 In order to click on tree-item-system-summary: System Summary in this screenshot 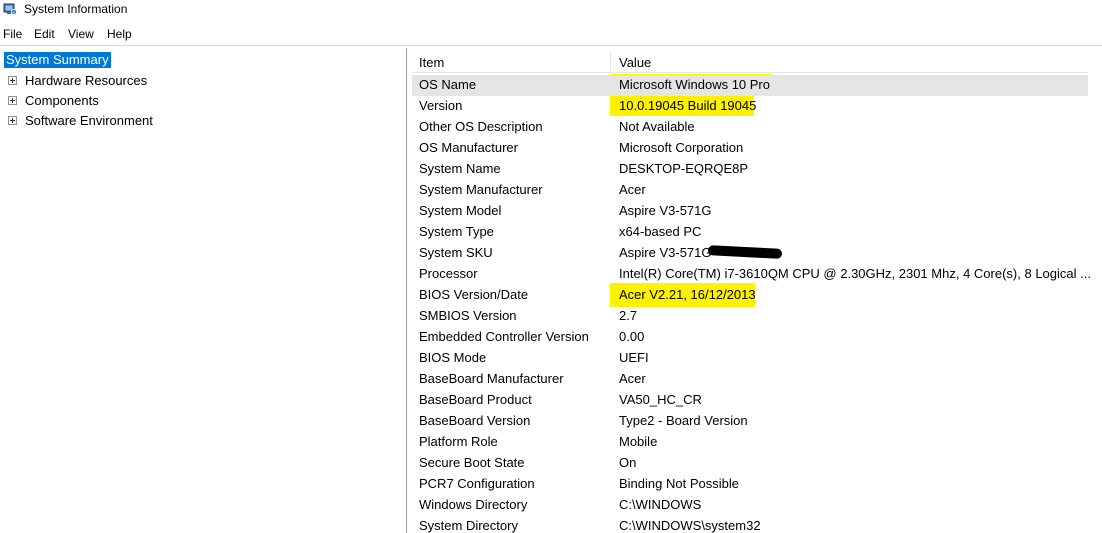, I will do `click(57, 60)`.